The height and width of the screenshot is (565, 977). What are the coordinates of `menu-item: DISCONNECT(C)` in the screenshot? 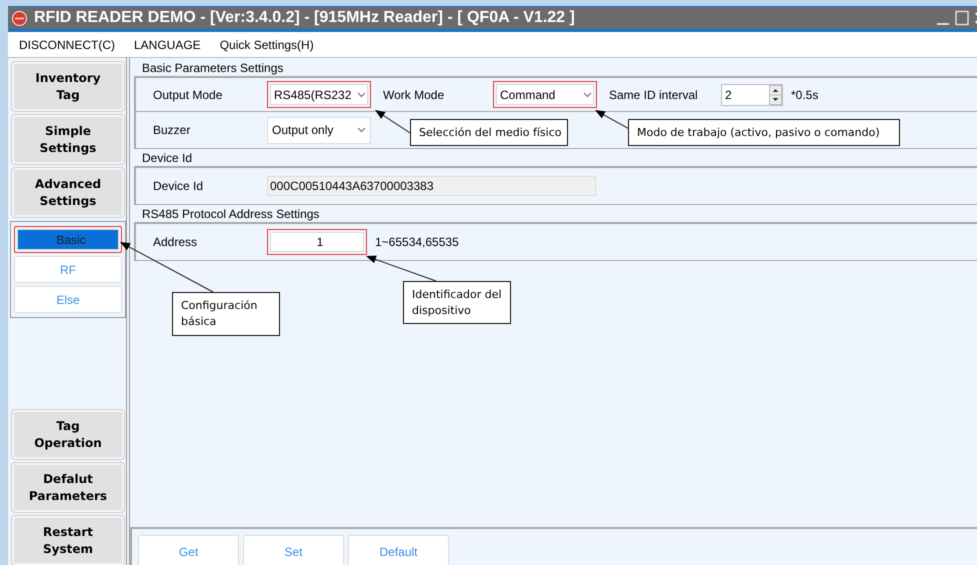 It's located at (67, 45).